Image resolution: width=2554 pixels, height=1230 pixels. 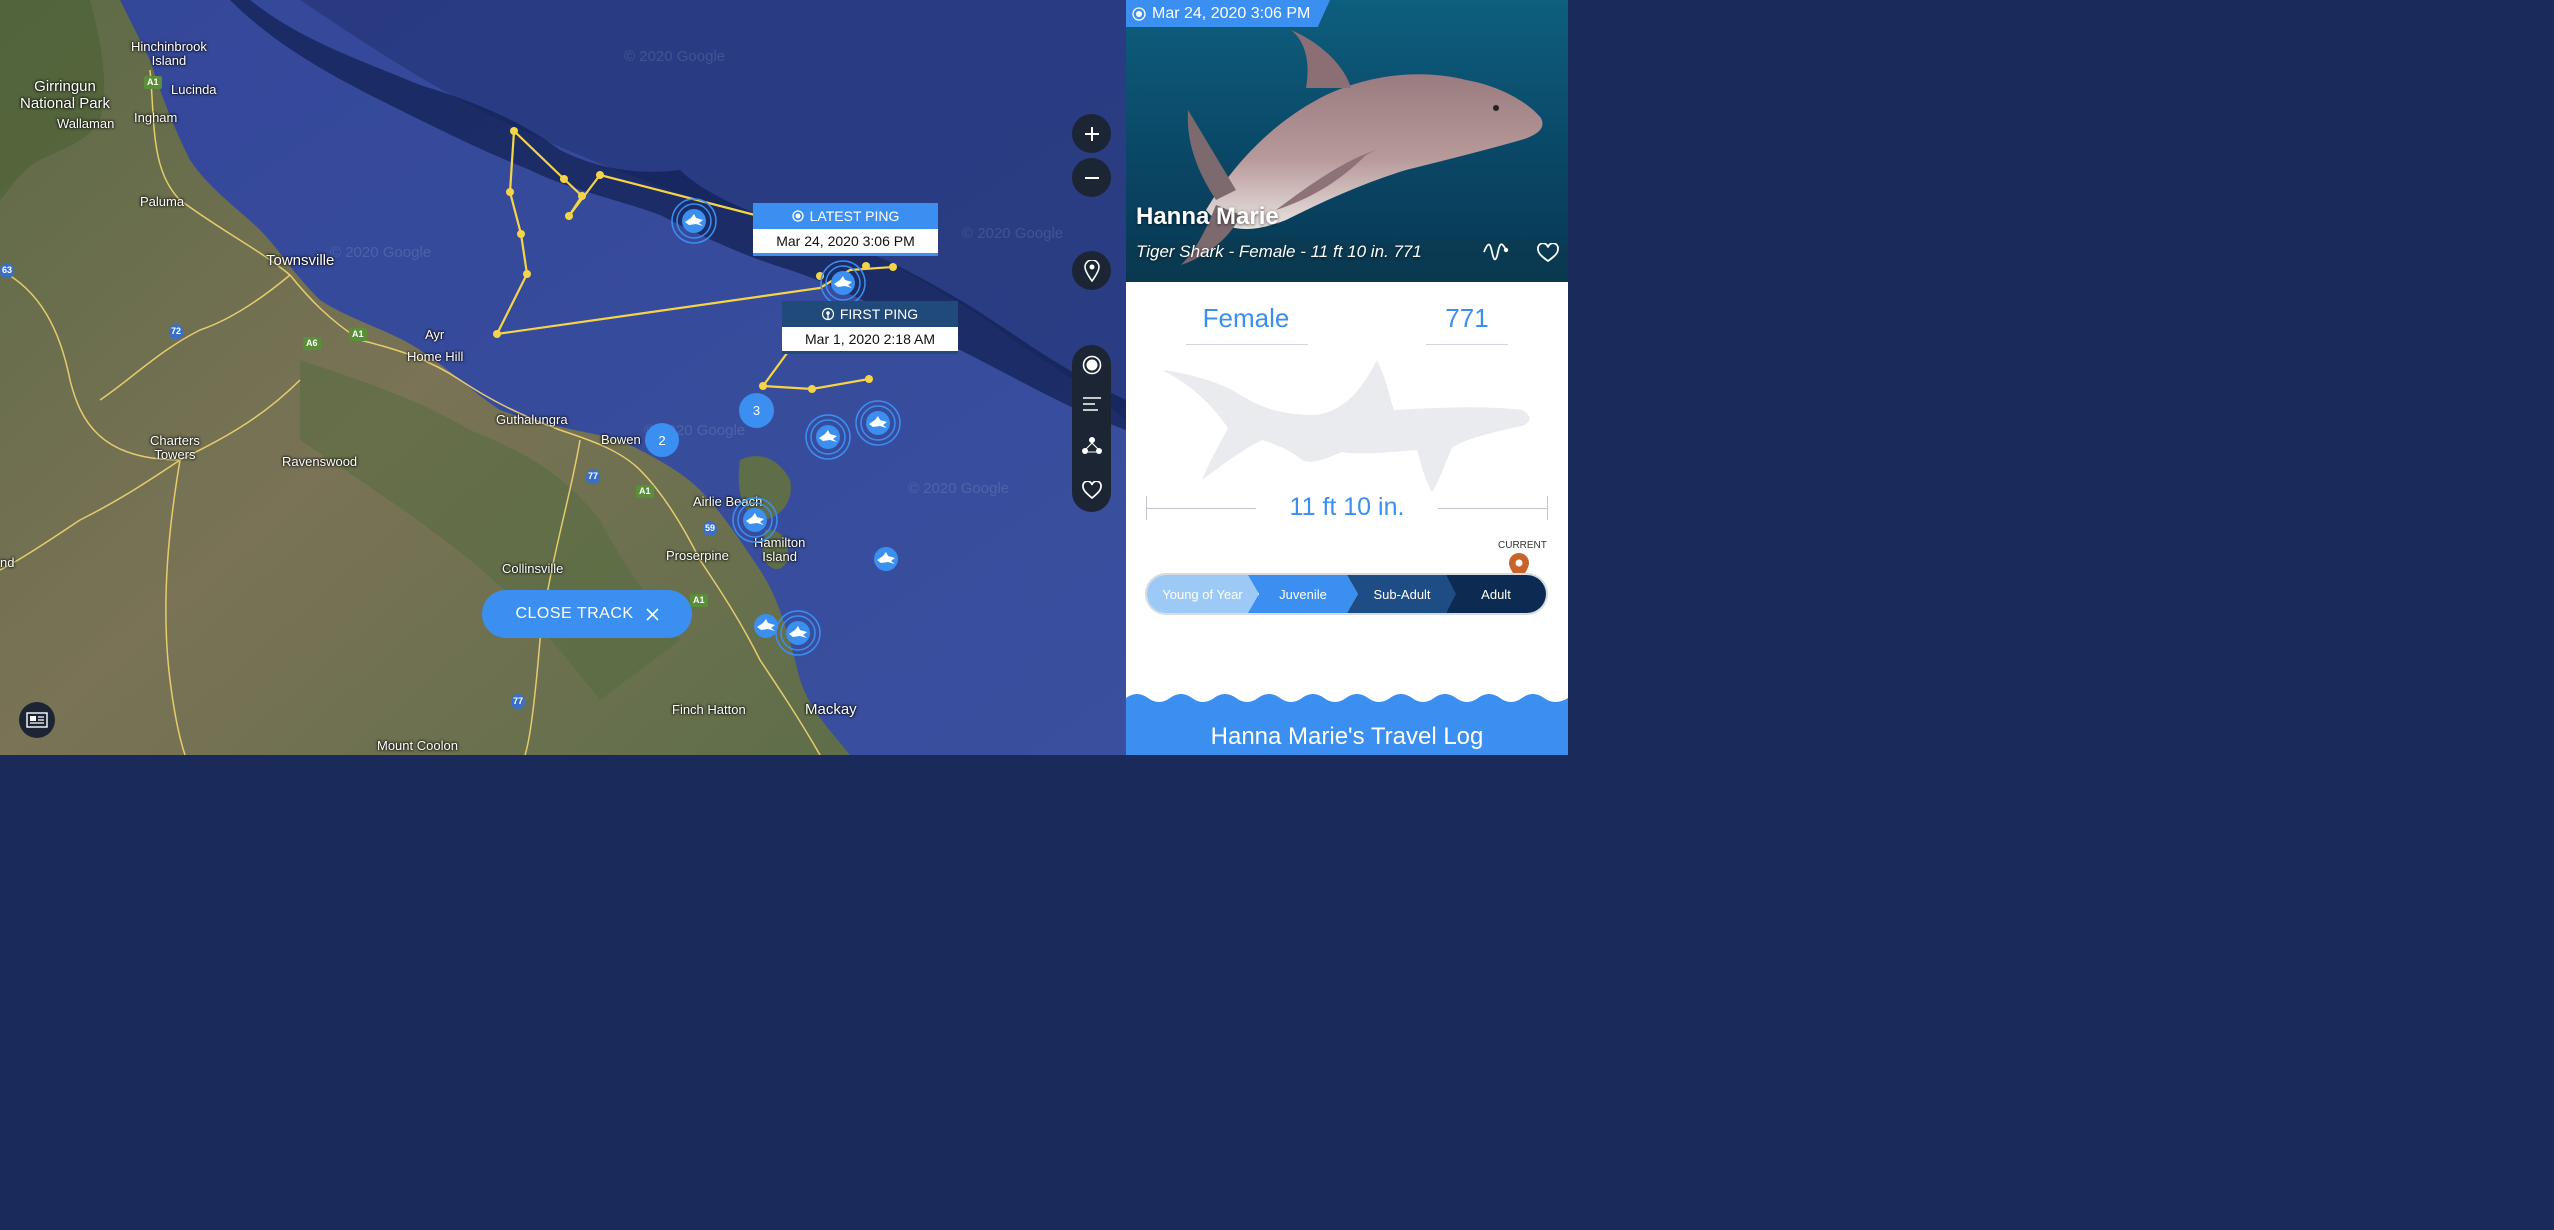 I want to click on place-label: Wallaman, so click(x=86, y=123).